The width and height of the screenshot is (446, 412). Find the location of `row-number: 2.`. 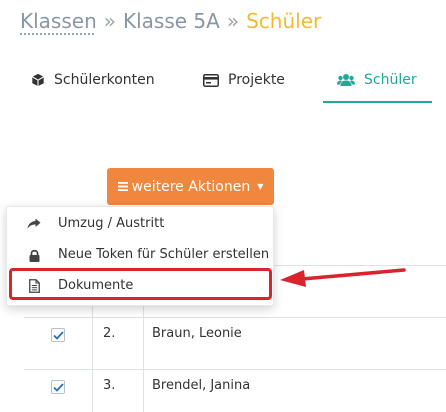

row-number: 2. is located at coordinates (109, 333).